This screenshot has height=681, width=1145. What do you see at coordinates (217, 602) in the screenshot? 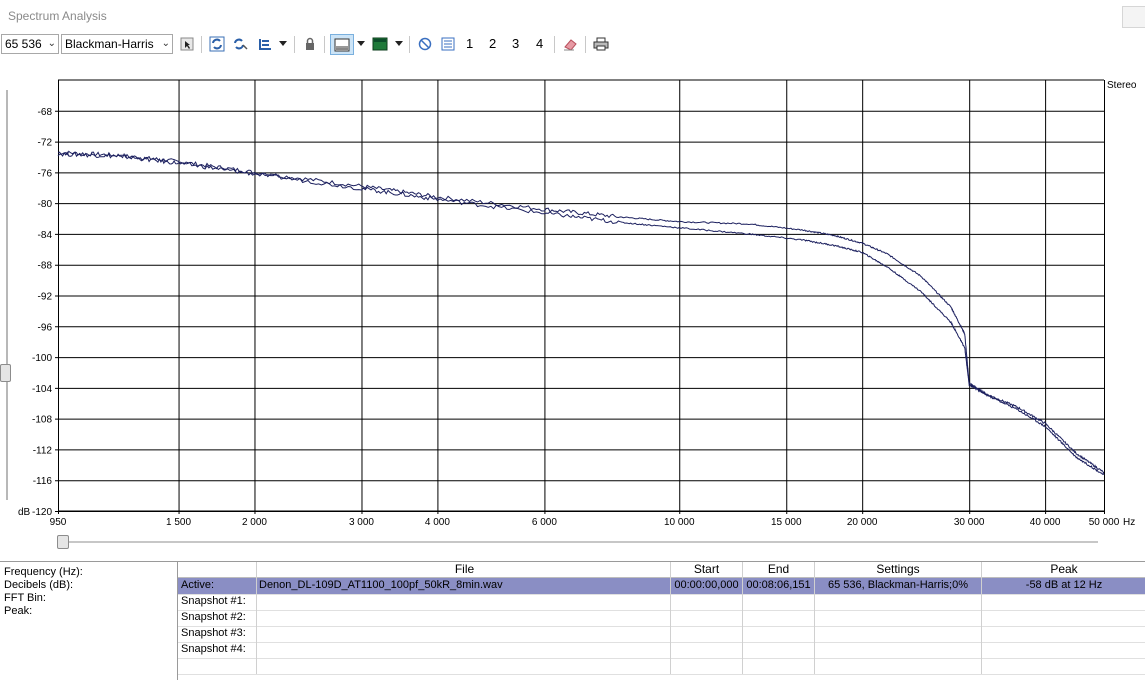
I see `table-cell-label: Snapshot #1:` at bounding box center [217, 602].